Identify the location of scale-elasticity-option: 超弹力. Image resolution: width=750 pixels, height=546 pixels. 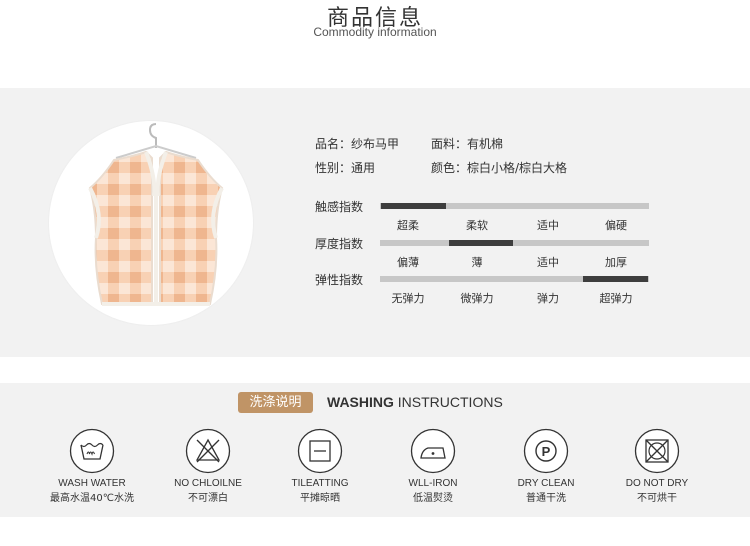
(616, 298).